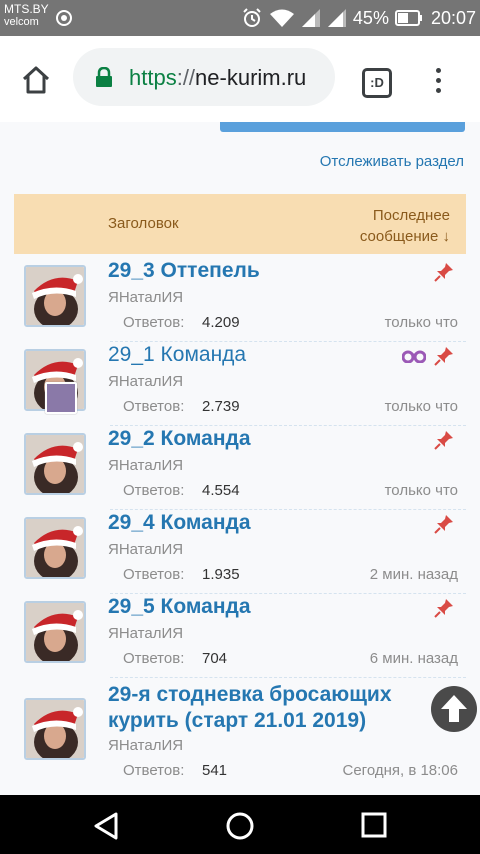  Describe the element at coordinates (414, 658) in the screenshot. I see `last-post-time: 6 мин. назад` at that location.